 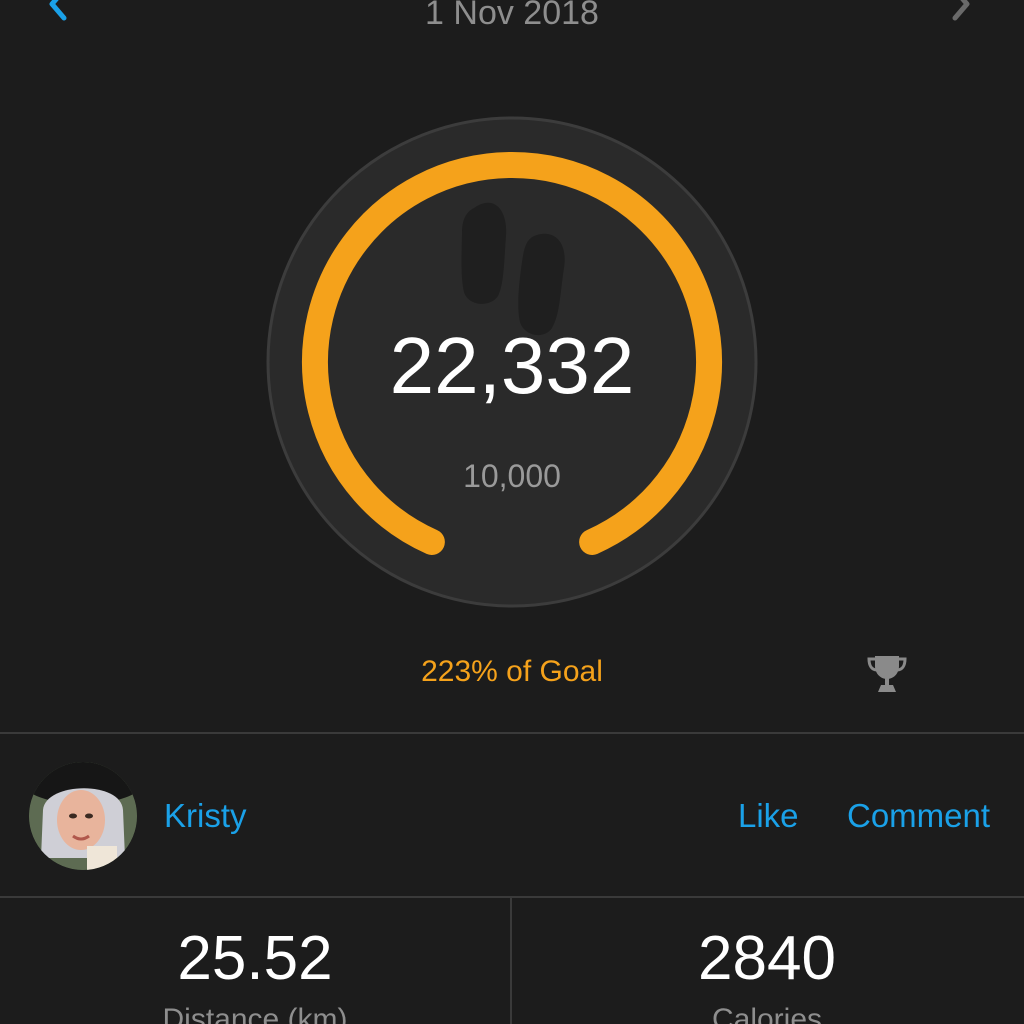 I want to click on distance-stat: 25.52 Distance (km), so click(x=255, y=961).